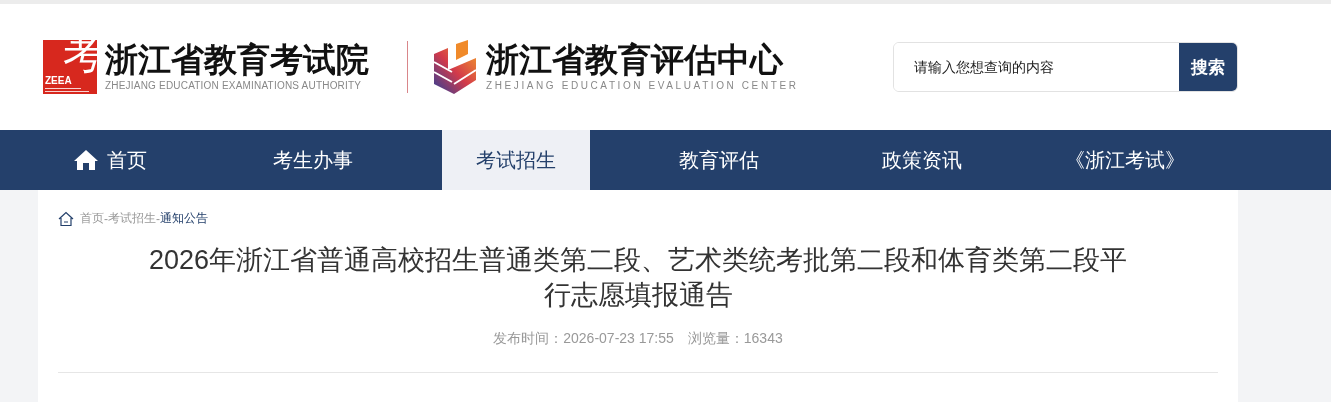  Describe the element at coordinates (110, 160) in the screenshot. I see `nav-tab: 首页` at that location.